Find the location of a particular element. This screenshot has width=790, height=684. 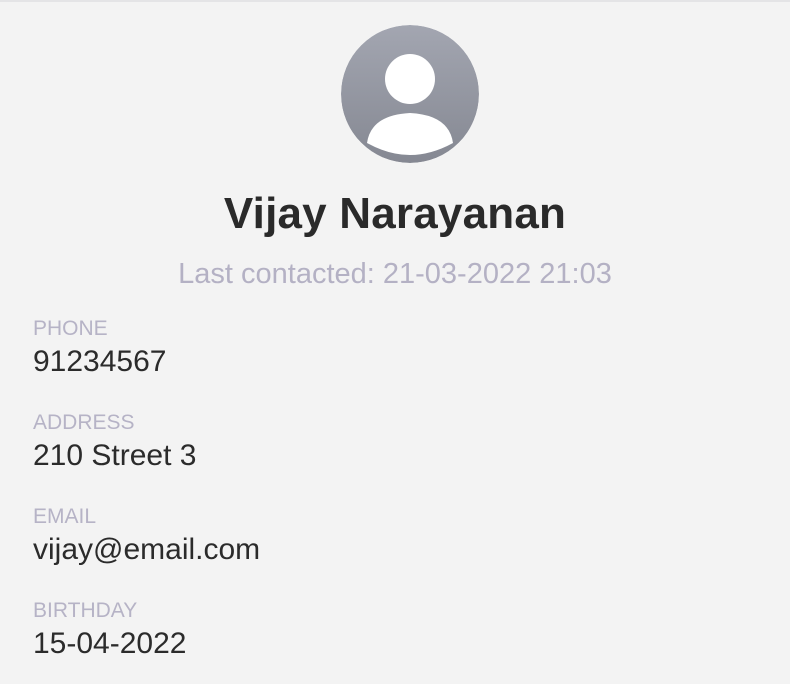

phone-value: 91234567 is located at coordinates (100, 361).